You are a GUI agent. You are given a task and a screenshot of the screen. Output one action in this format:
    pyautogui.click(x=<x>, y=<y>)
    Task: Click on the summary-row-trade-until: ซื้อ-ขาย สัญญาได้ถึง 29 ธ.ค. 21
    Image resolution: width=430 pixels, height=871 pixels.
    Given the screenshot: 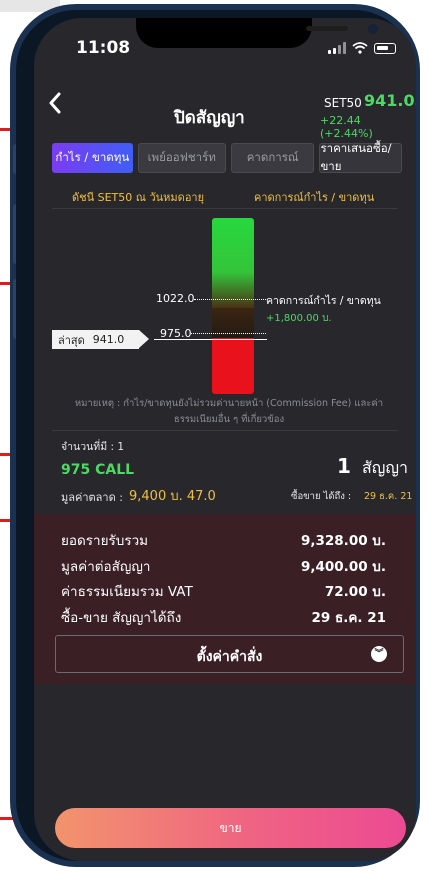 What is the action you would take?
    pyautogui.click(x=223, y=617)
    